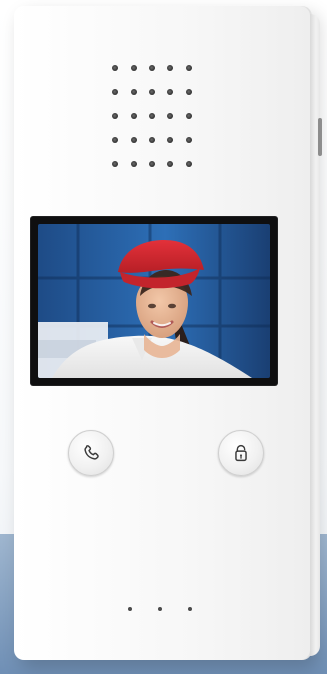 This screenshot has height=674, width=327. Describe the element at coordinates (315, 335) in the screenshot. I see `device-side-edge` at that location.